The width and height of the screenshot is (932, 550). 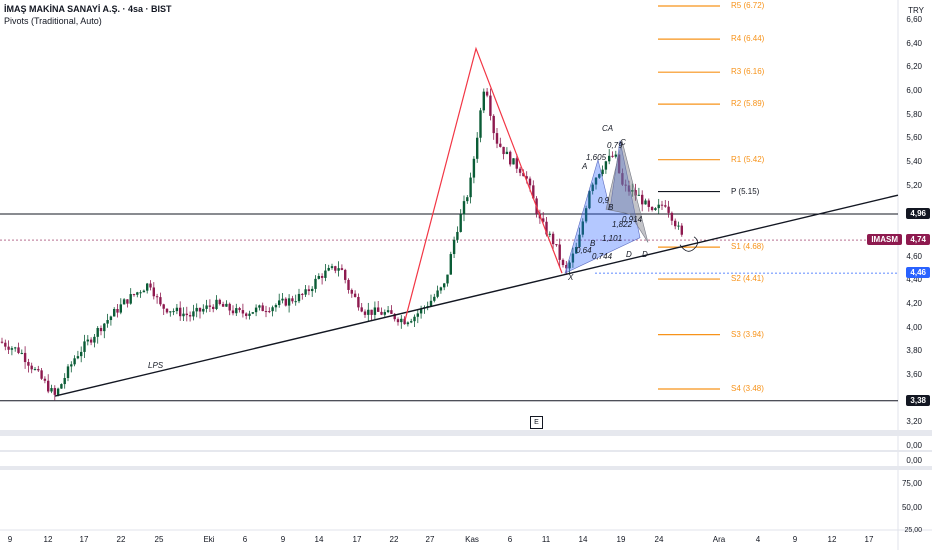 What do you see at coordinates (719, 539) in the screenshot?
I see `date-tick: Ara` at bounding box center [719, 539].